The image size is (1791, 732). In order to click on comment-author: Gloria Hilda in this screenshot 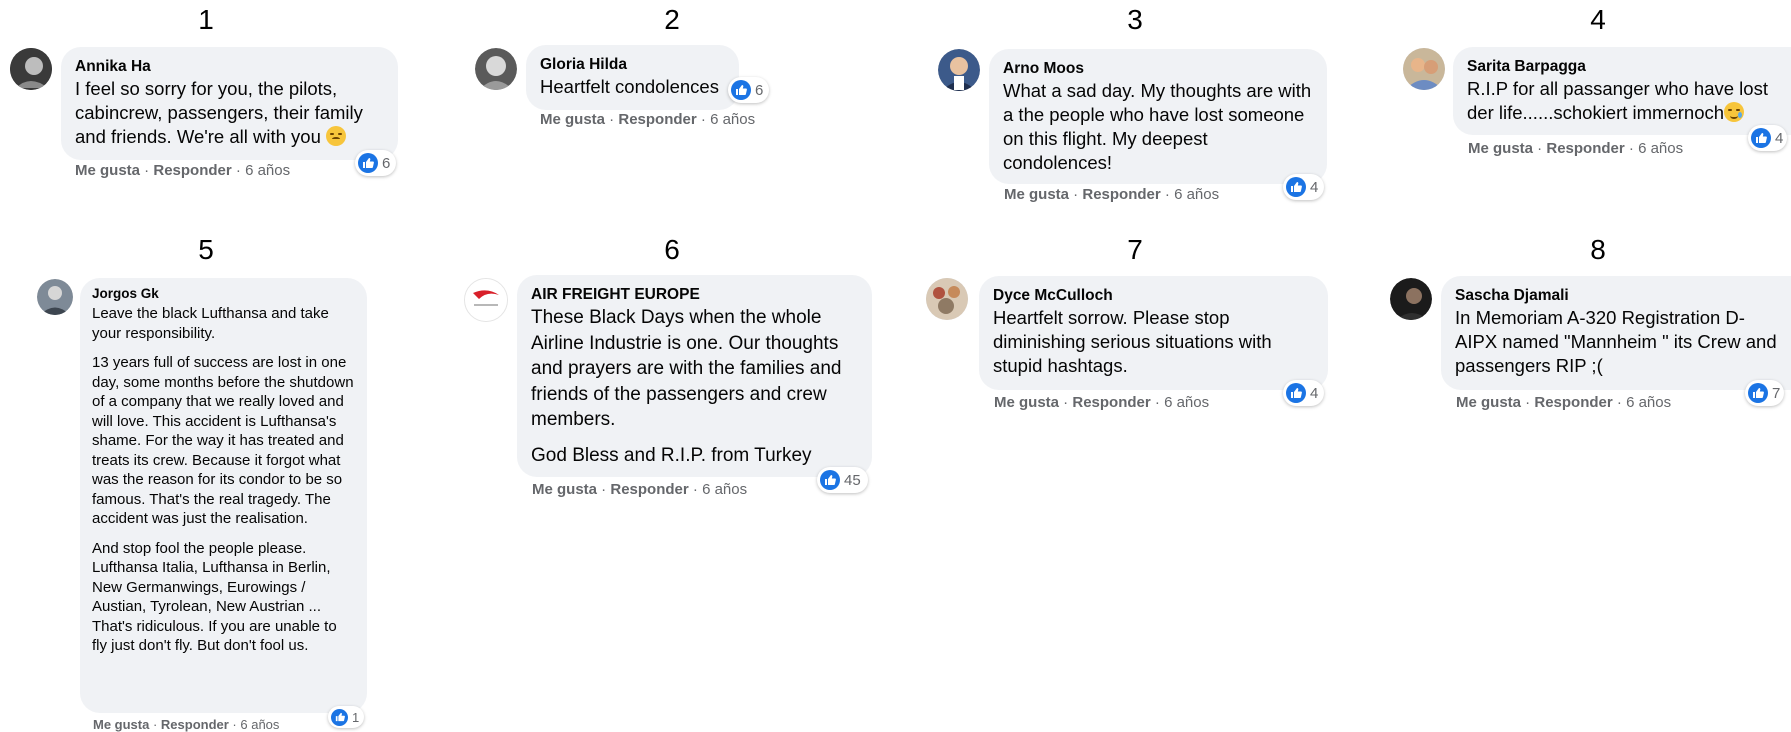, I will do `click(632, 65)`.